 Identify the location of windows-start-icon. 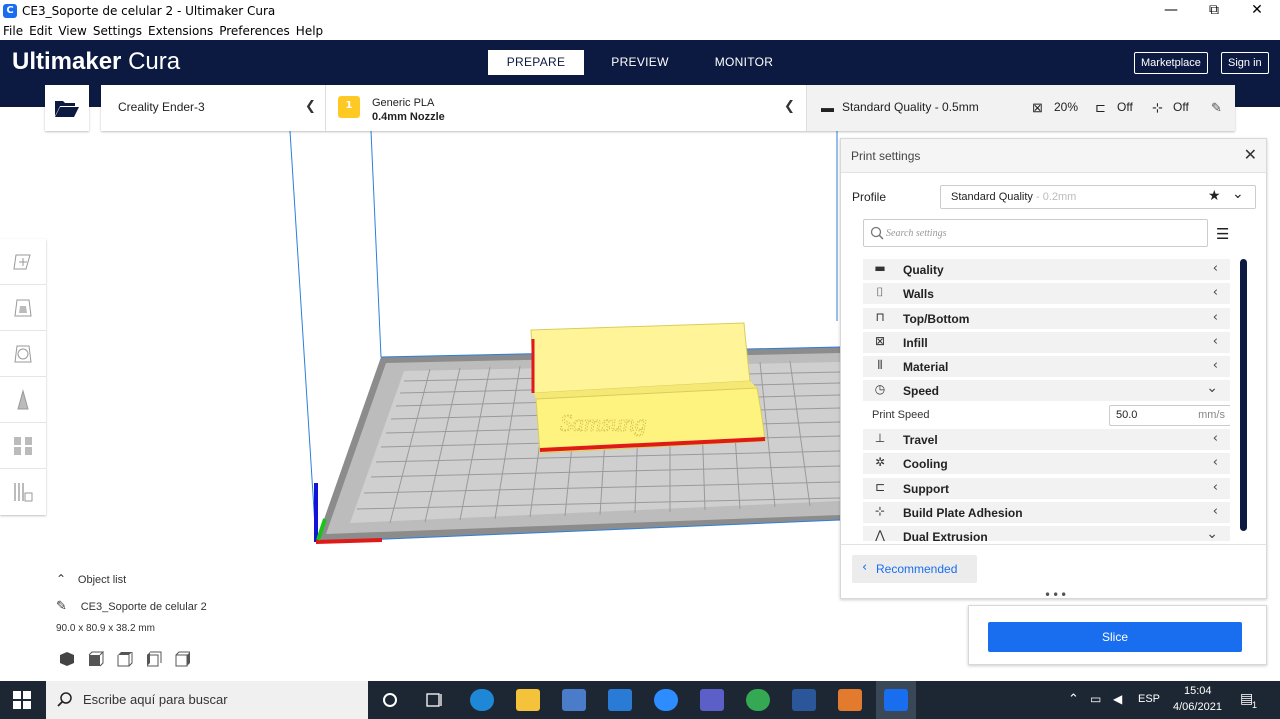
(22, 700).